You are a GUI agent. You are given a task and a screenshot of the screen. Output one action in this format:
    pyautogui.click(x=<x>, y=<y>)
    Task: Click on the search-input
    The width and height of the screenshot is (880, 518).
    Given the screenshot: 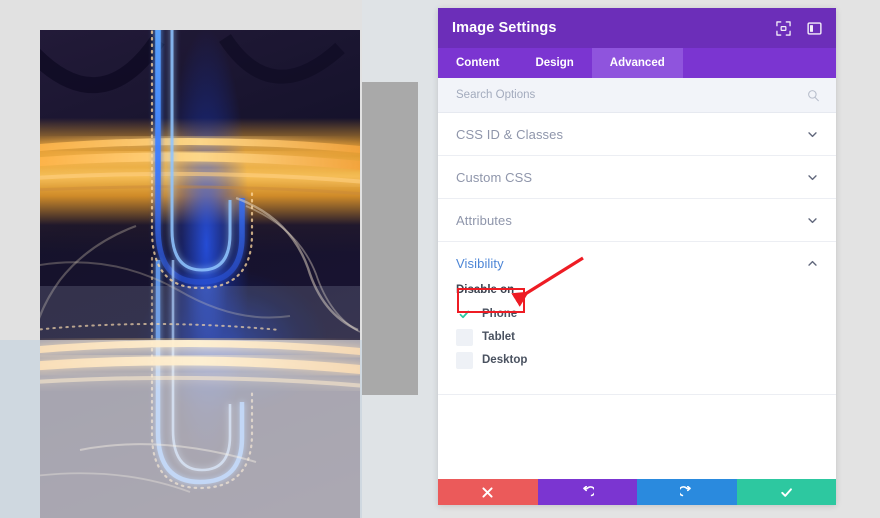 What is the action you would take?
    pyautogui.click(x=630, y=95)
    